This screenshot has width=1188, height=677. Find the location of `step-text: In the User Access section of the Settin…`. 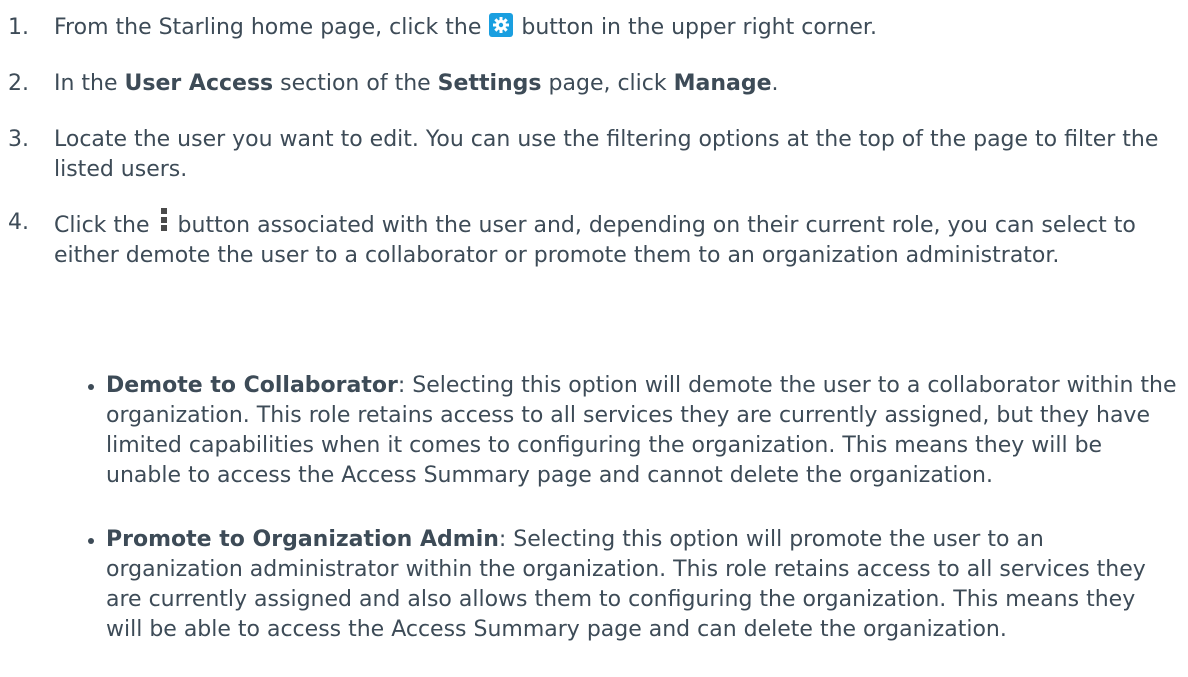

step-text: In the User Access section of the Settin… is located at coordinates (611, 84).